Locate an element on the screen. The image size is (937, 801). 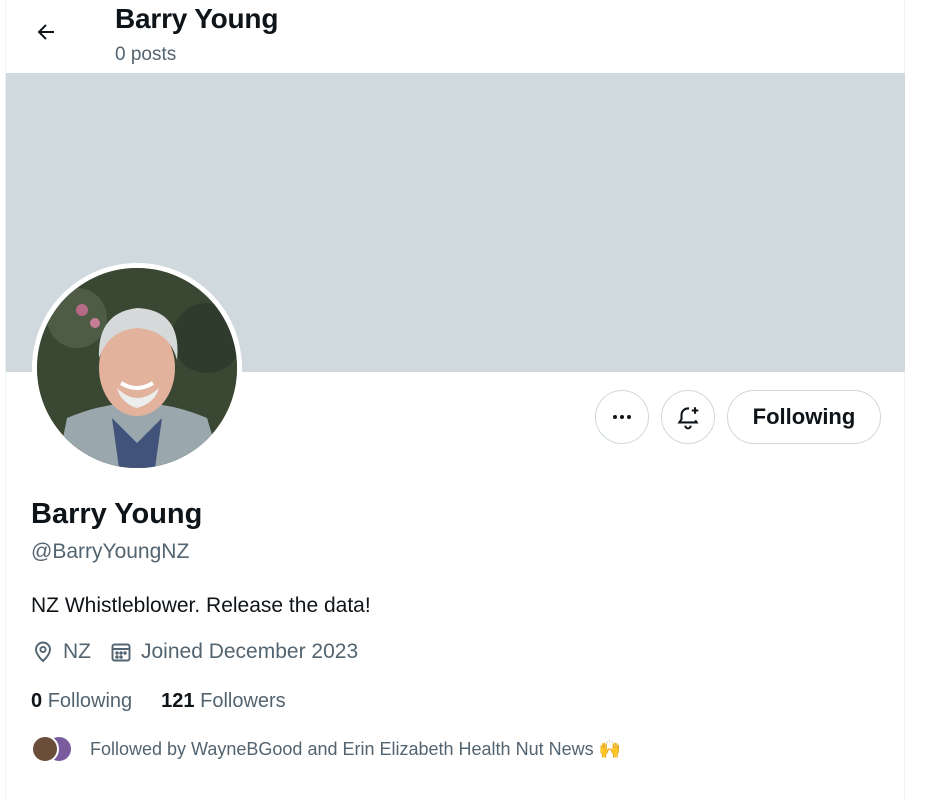
location-pin-icon is located at coordinates (43, 652).